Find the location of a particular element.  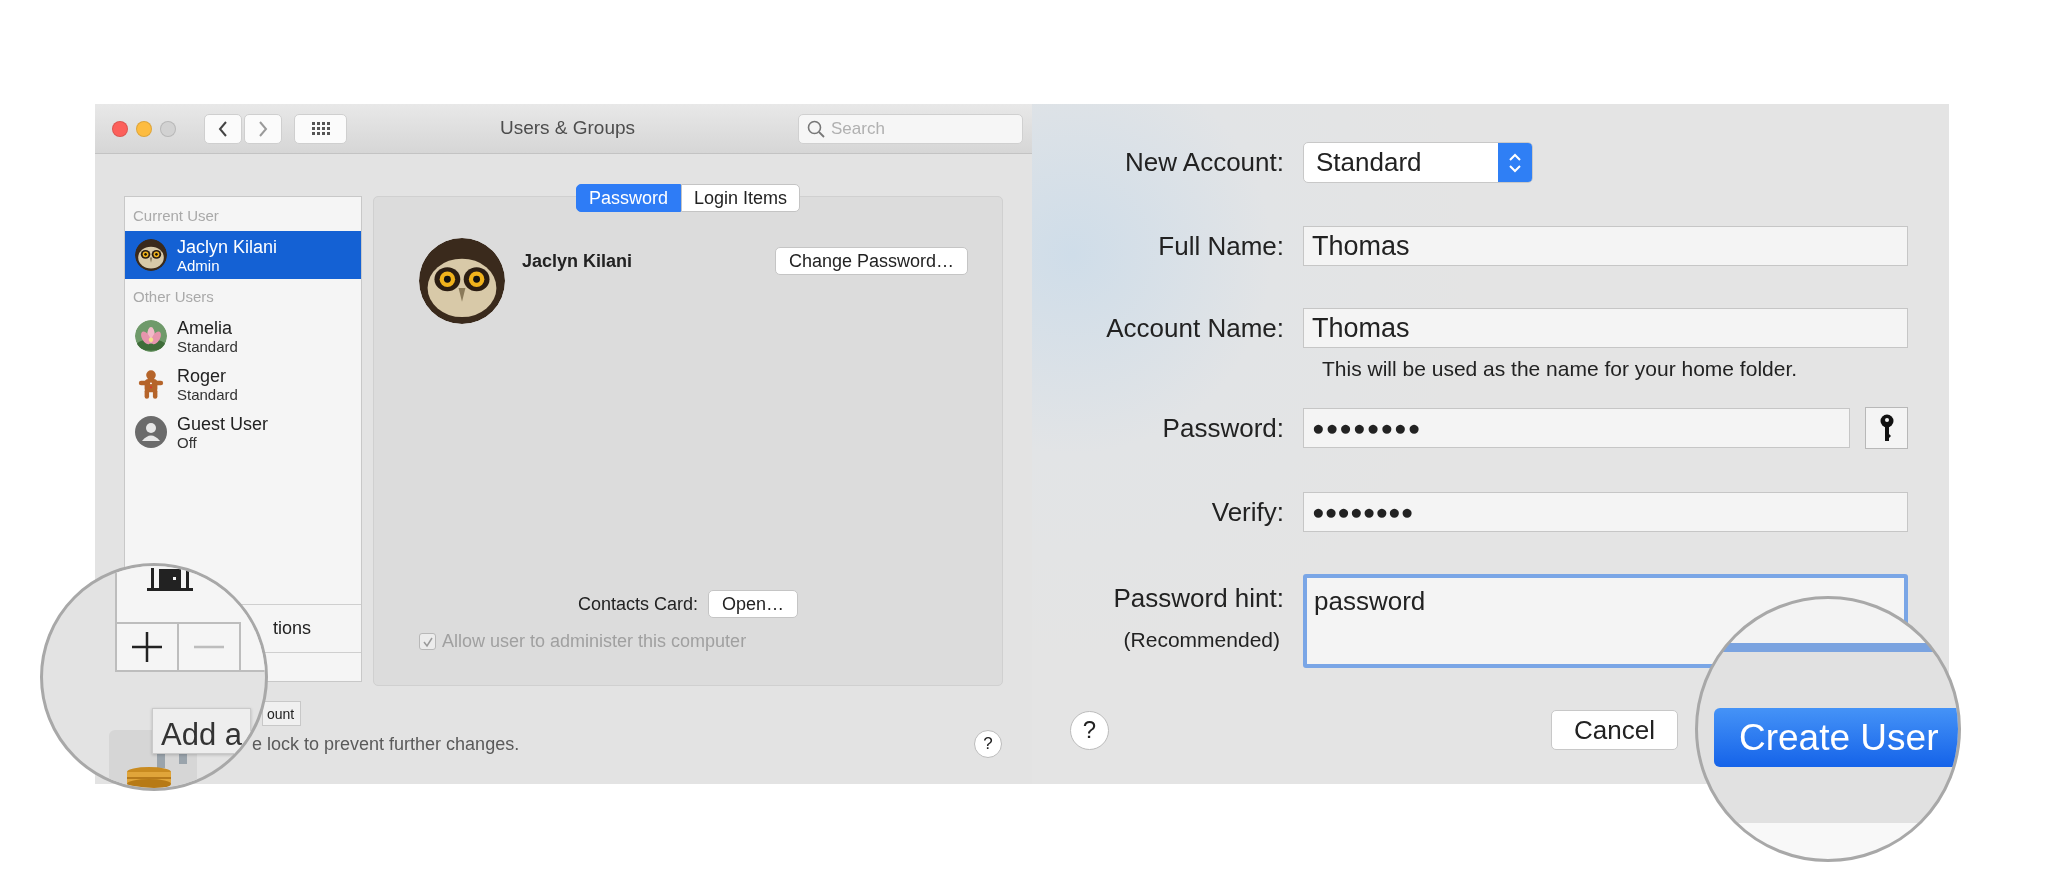

show-all-button is located at coordinates (320, 128).